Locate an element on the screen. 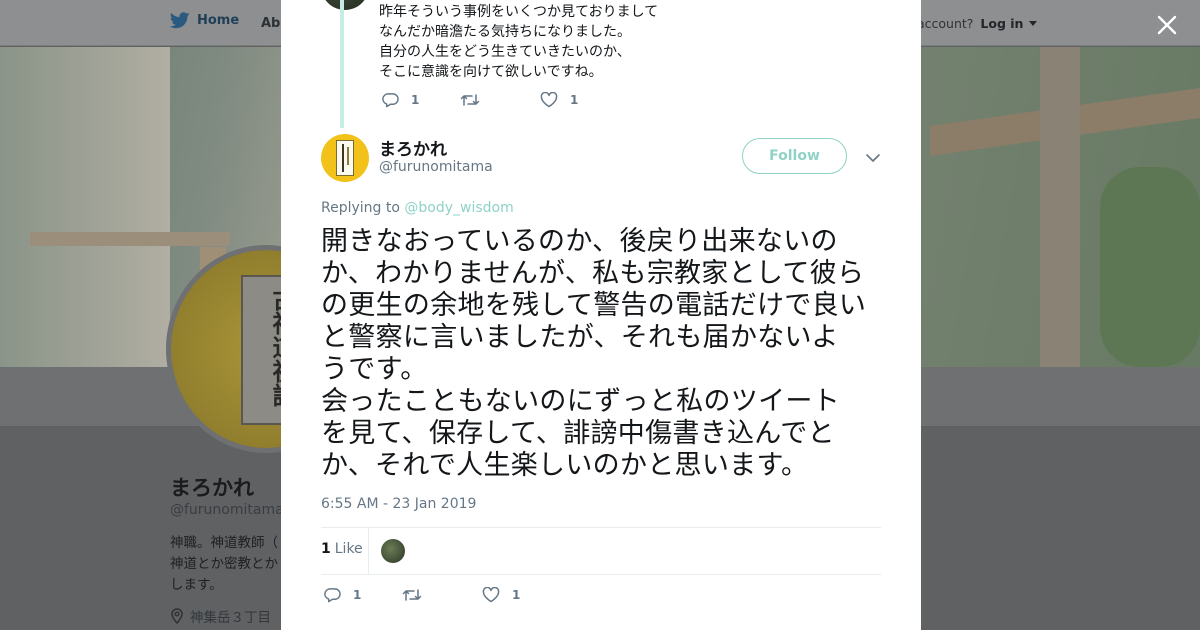 Image resolution: width=1200 pixels, height=630 pixels. bio-line: します。 is located at coordinates (196, 585).